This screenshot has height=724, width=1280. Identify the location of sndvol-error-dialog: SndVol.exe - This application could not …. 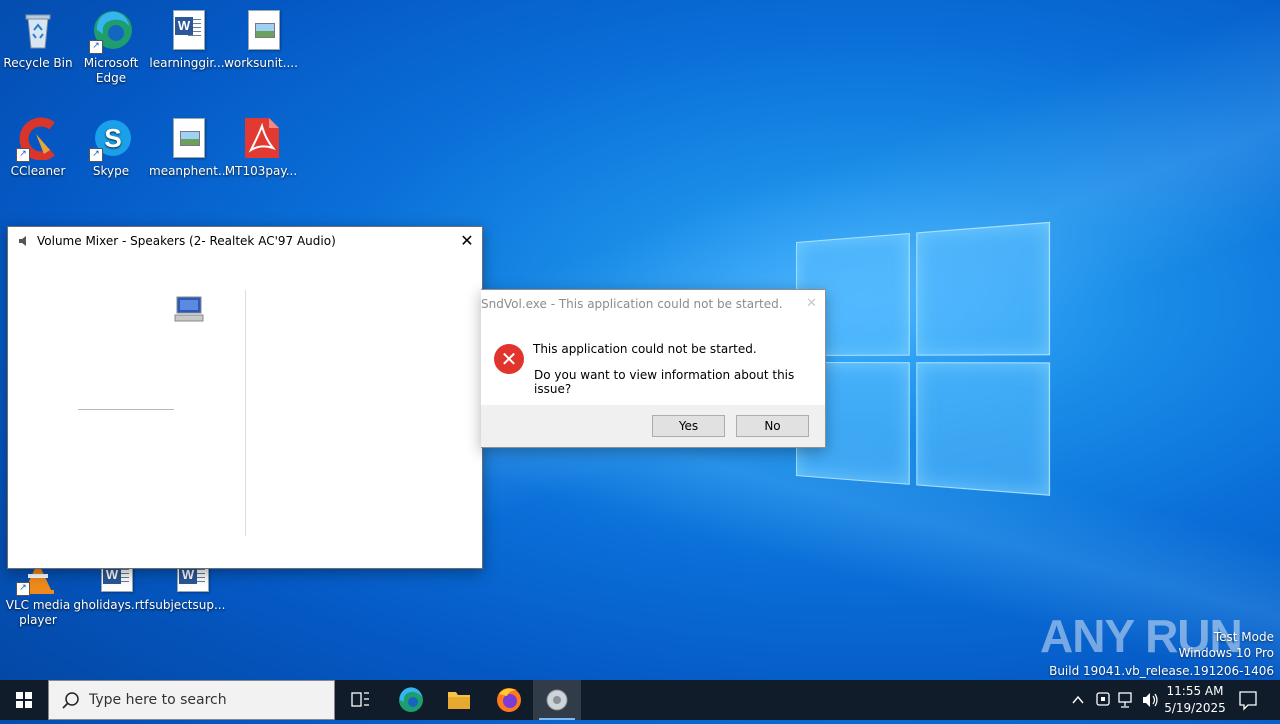
(653, 368).